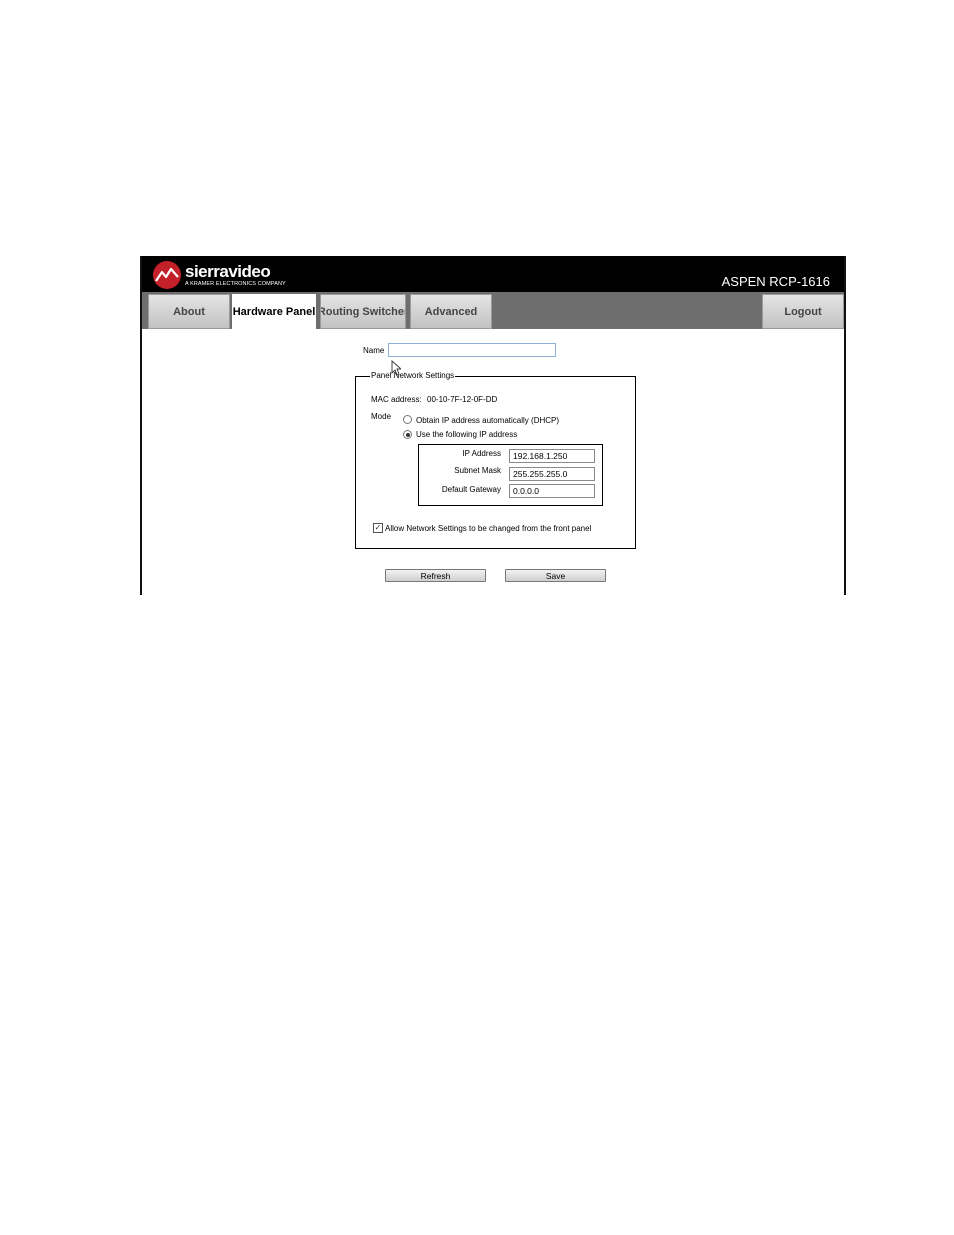 Image resolution: width=954 pixels, height=1235 pixels. What do you see at coordinates (413, 375) in the screenshot?
I see `panel-network-settings-legend: Panel Network Settings` at bounding box center [413, 375].